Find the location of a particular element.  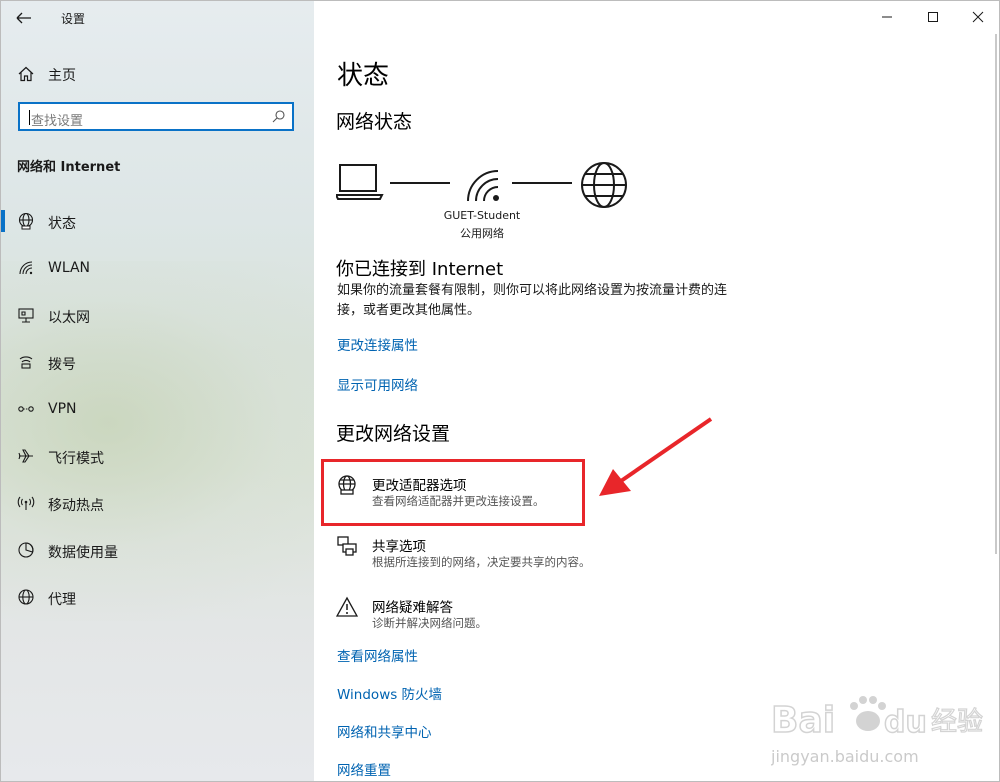

sidebar-item-label: WLAN is located at coordinates (69, 268).